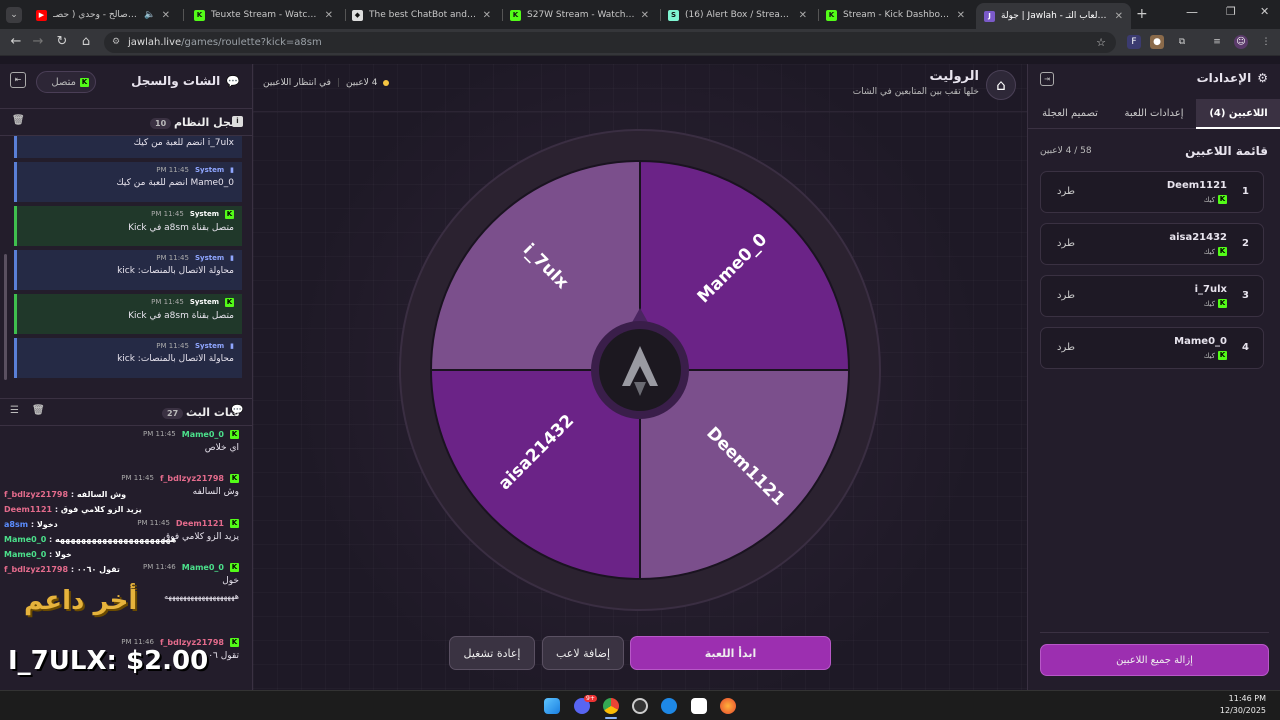 Image resolution: width=1280 pixels, height=720 pixels. Describe the element at coordinates (1242, 710) in the screenshot. I see `clock-date: 12/30/2025` at that location.